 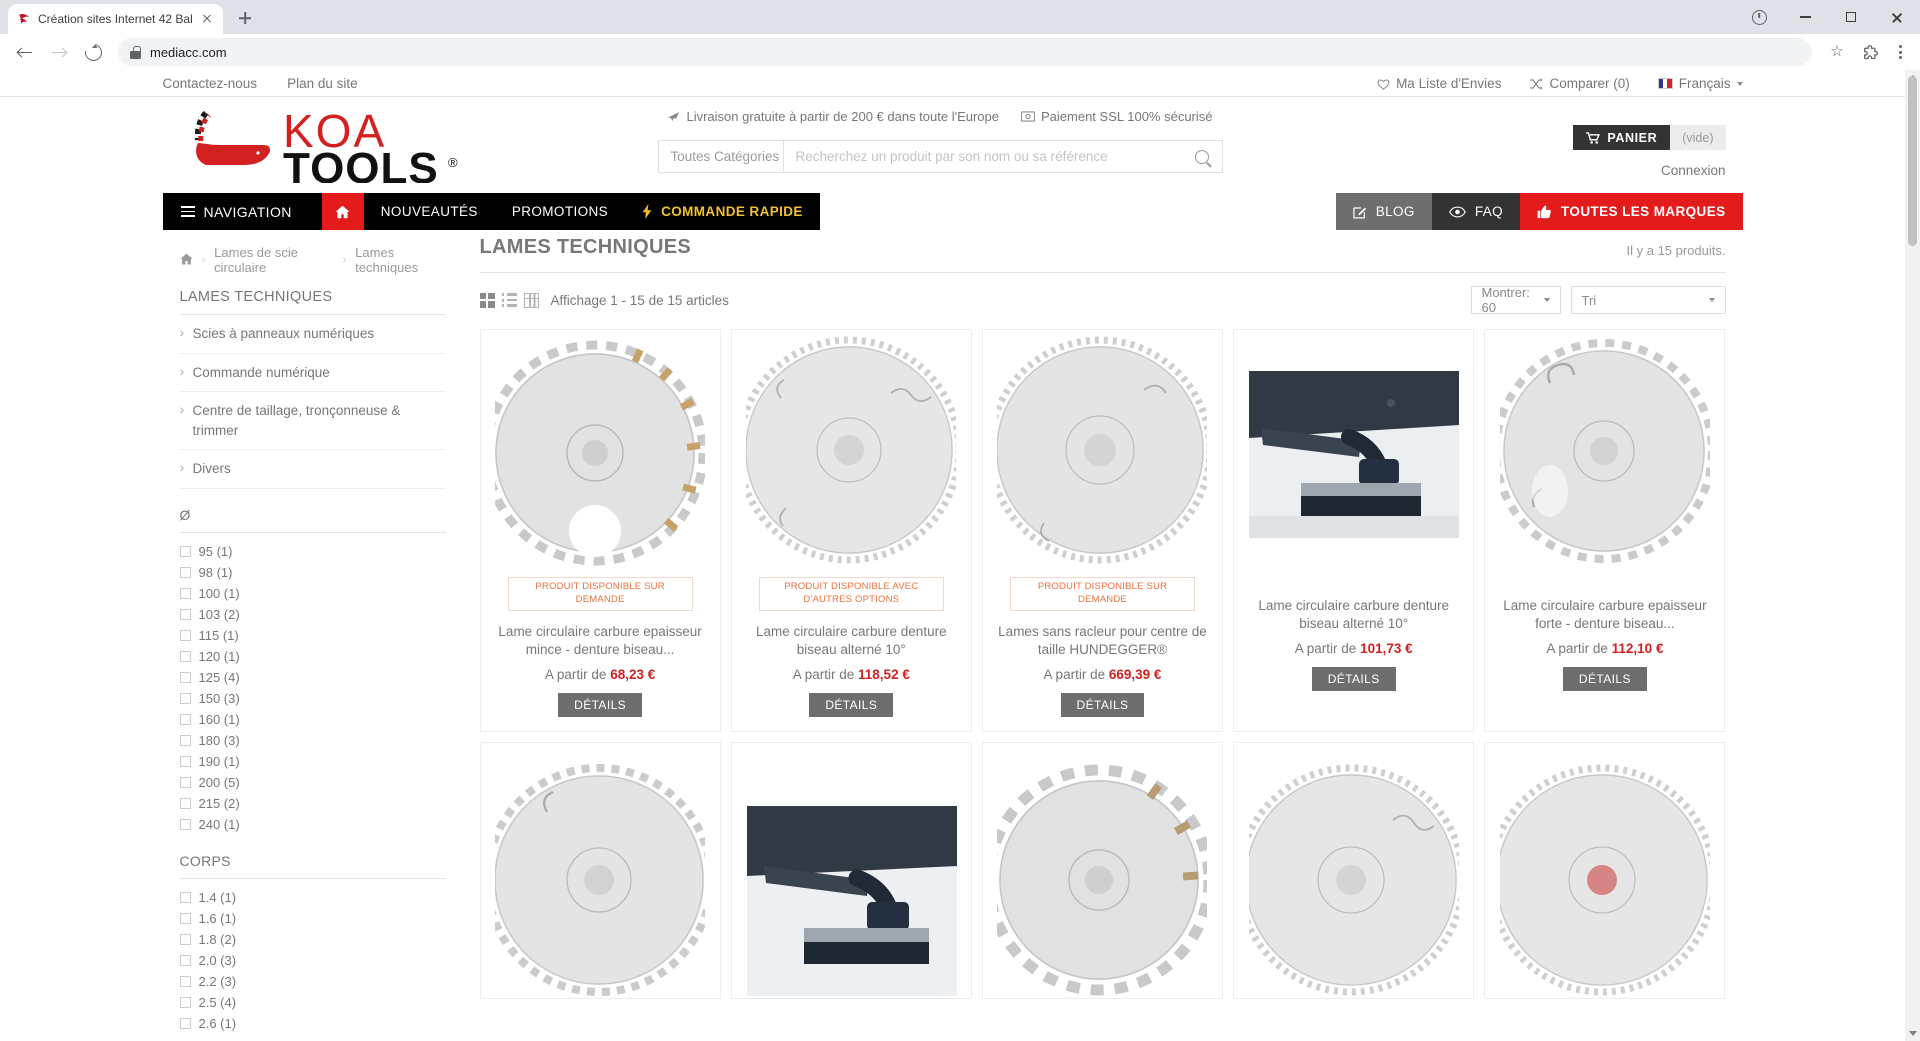 What do you see at coordinates (312, 981) in the screenshot?
I see `filter-option: 2.2 (3)` at bounding box center [312, 981].